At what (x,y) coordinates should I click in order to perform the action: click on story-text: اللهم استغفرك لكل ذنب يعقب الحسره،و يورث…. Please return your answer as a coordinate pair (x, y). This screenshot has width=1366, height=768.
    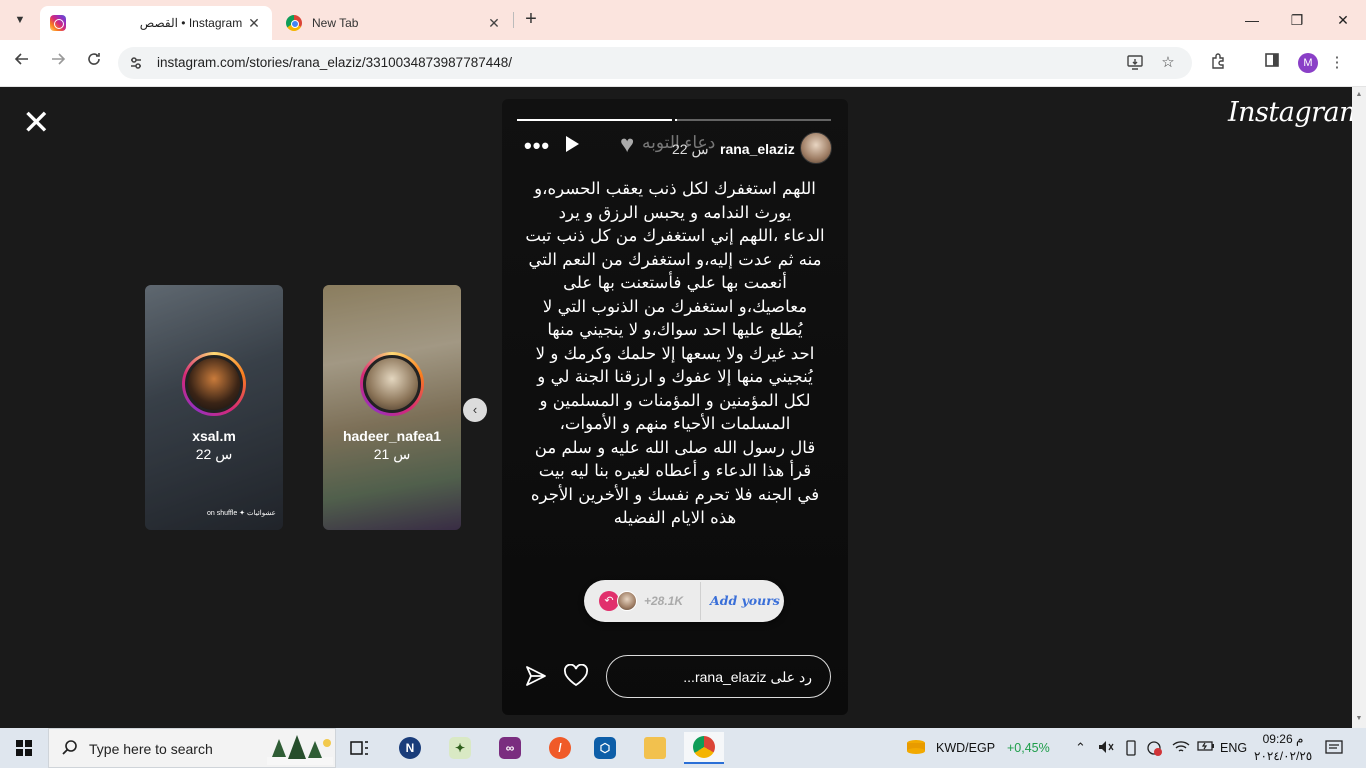
    Looking at the image, I should click on (675, 353).